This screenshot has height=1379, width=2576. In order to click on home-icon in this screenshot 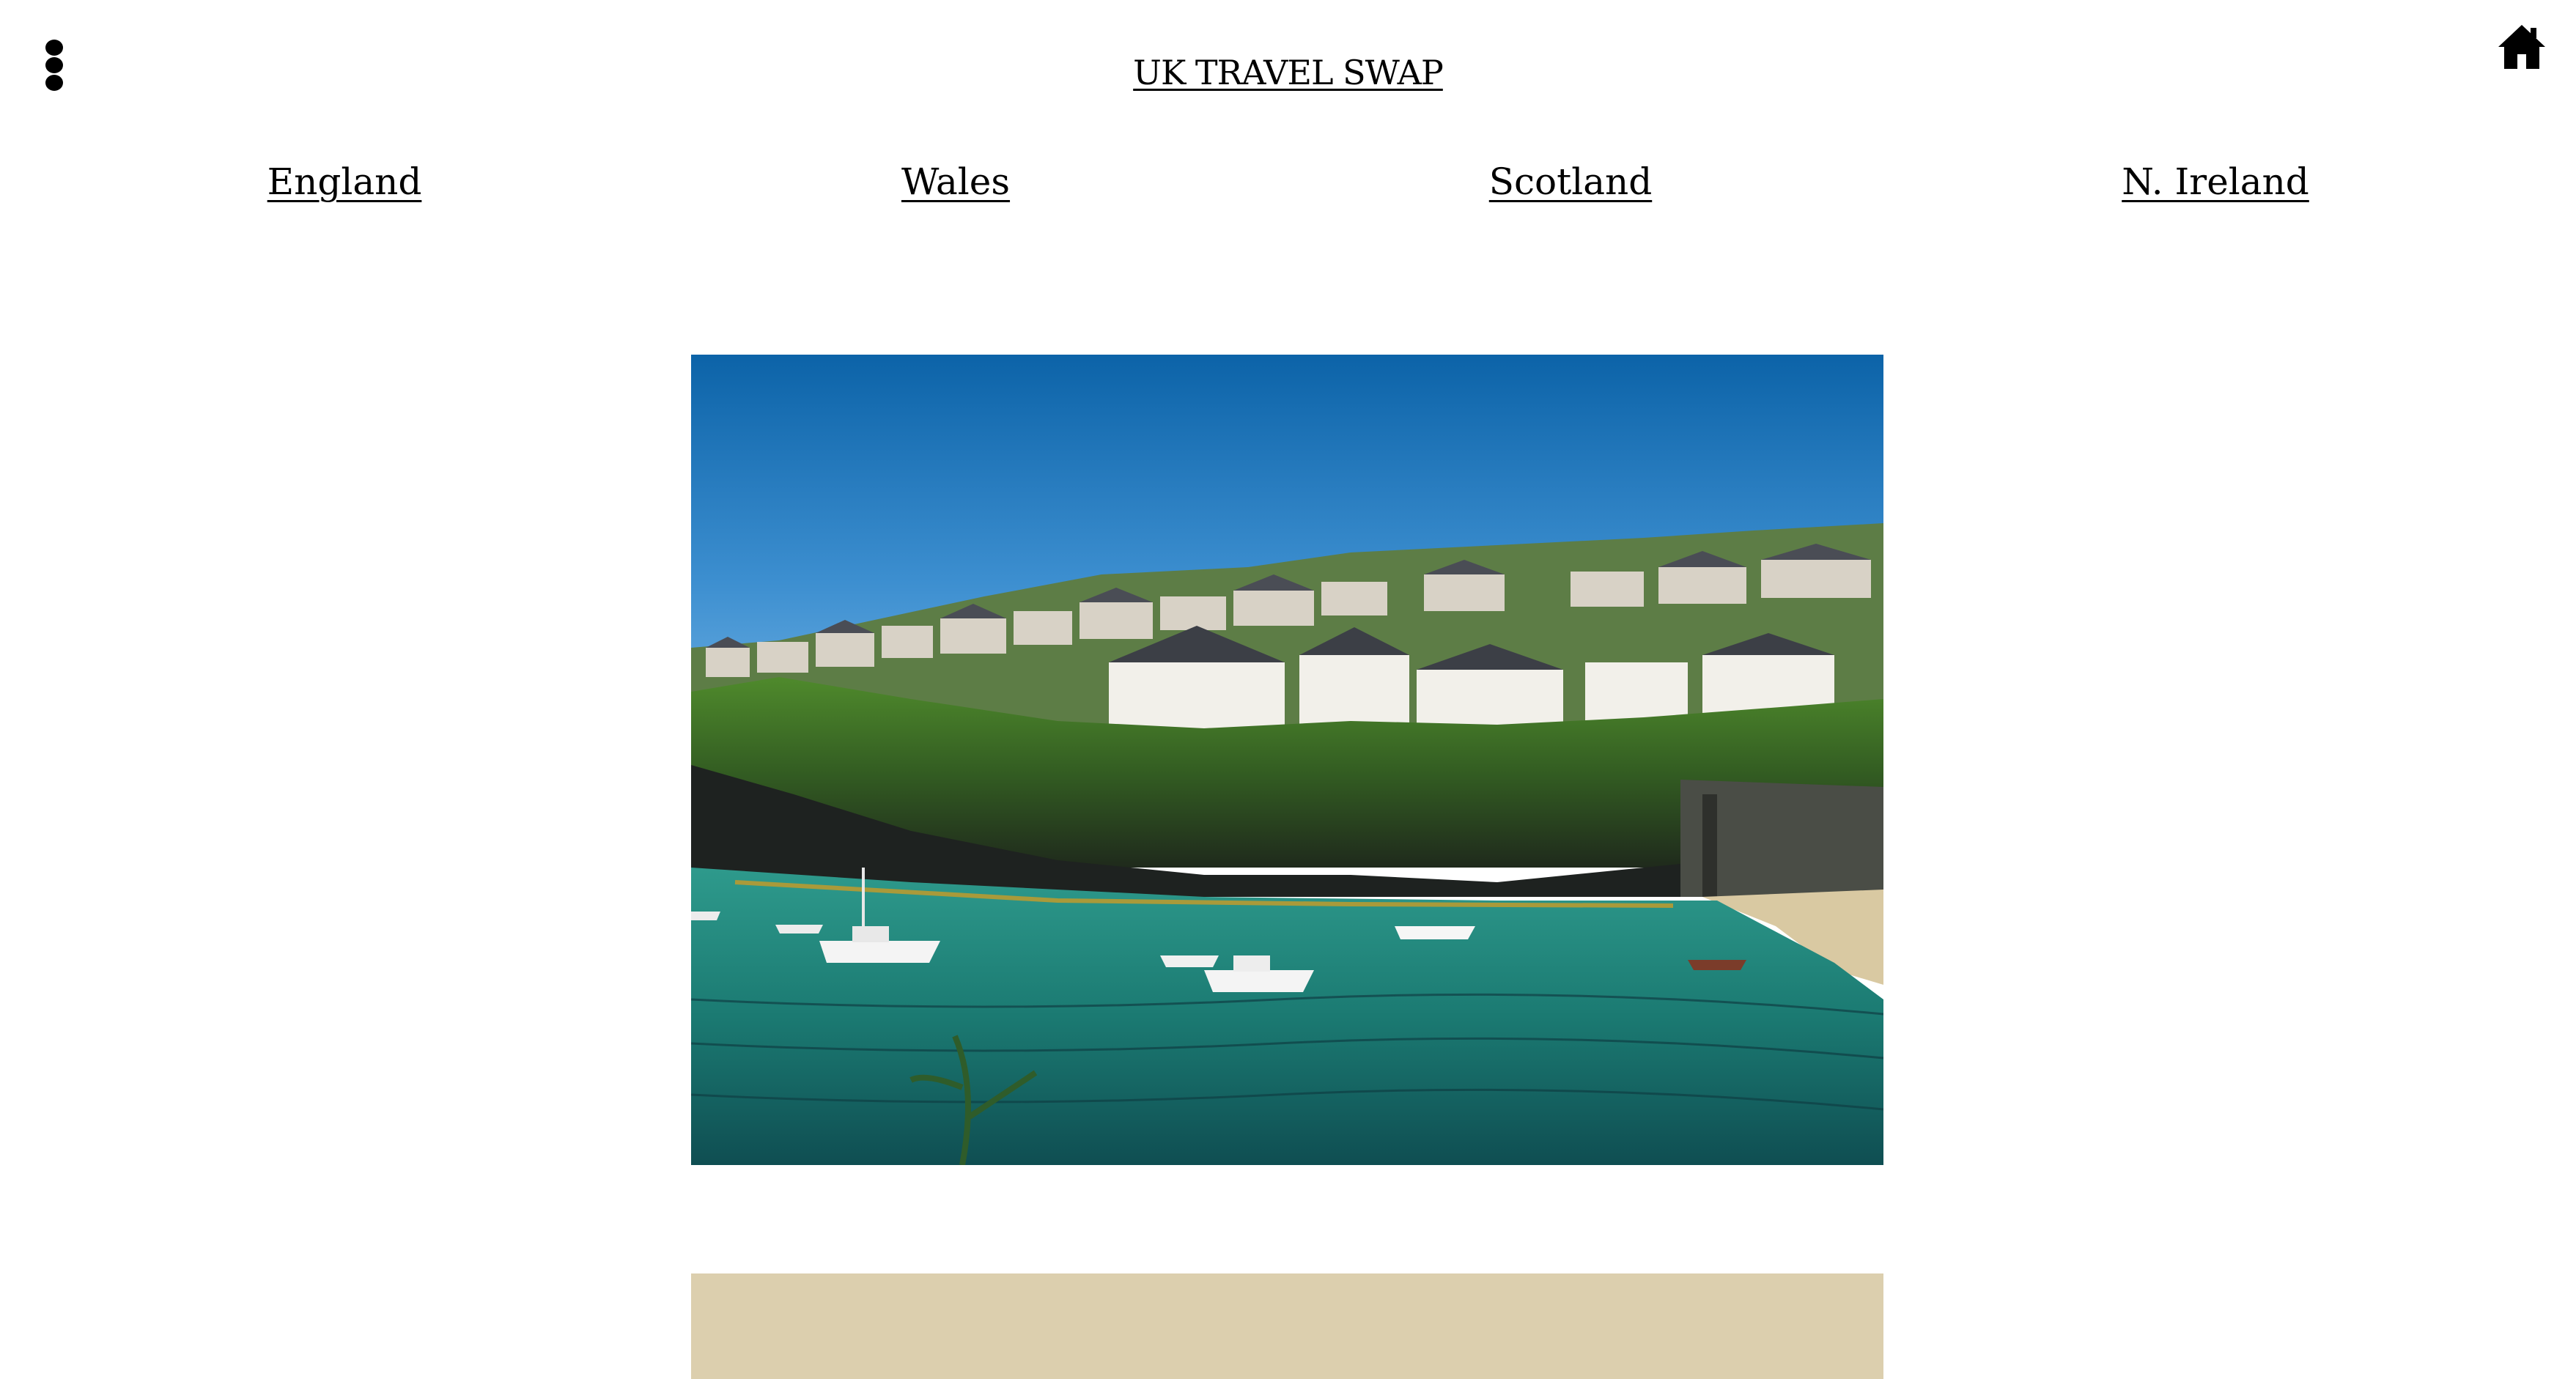, I will do `click(2521, 47)`.